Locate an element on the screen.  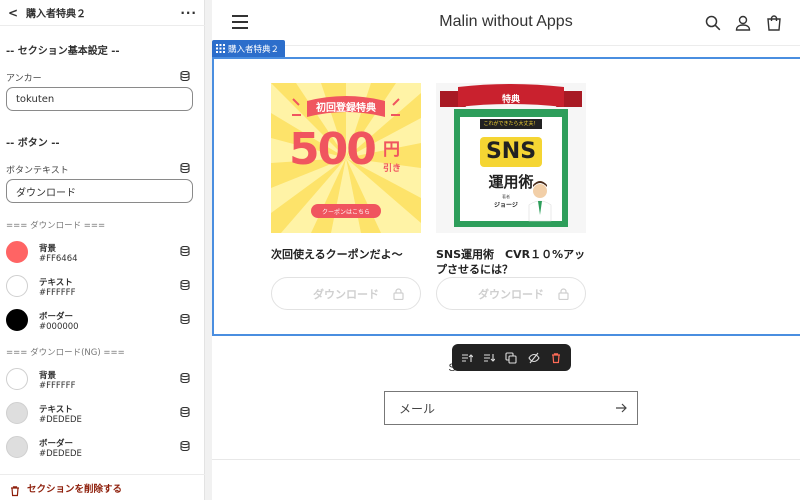
duplicate-icon is located at coordinates (511, 358).